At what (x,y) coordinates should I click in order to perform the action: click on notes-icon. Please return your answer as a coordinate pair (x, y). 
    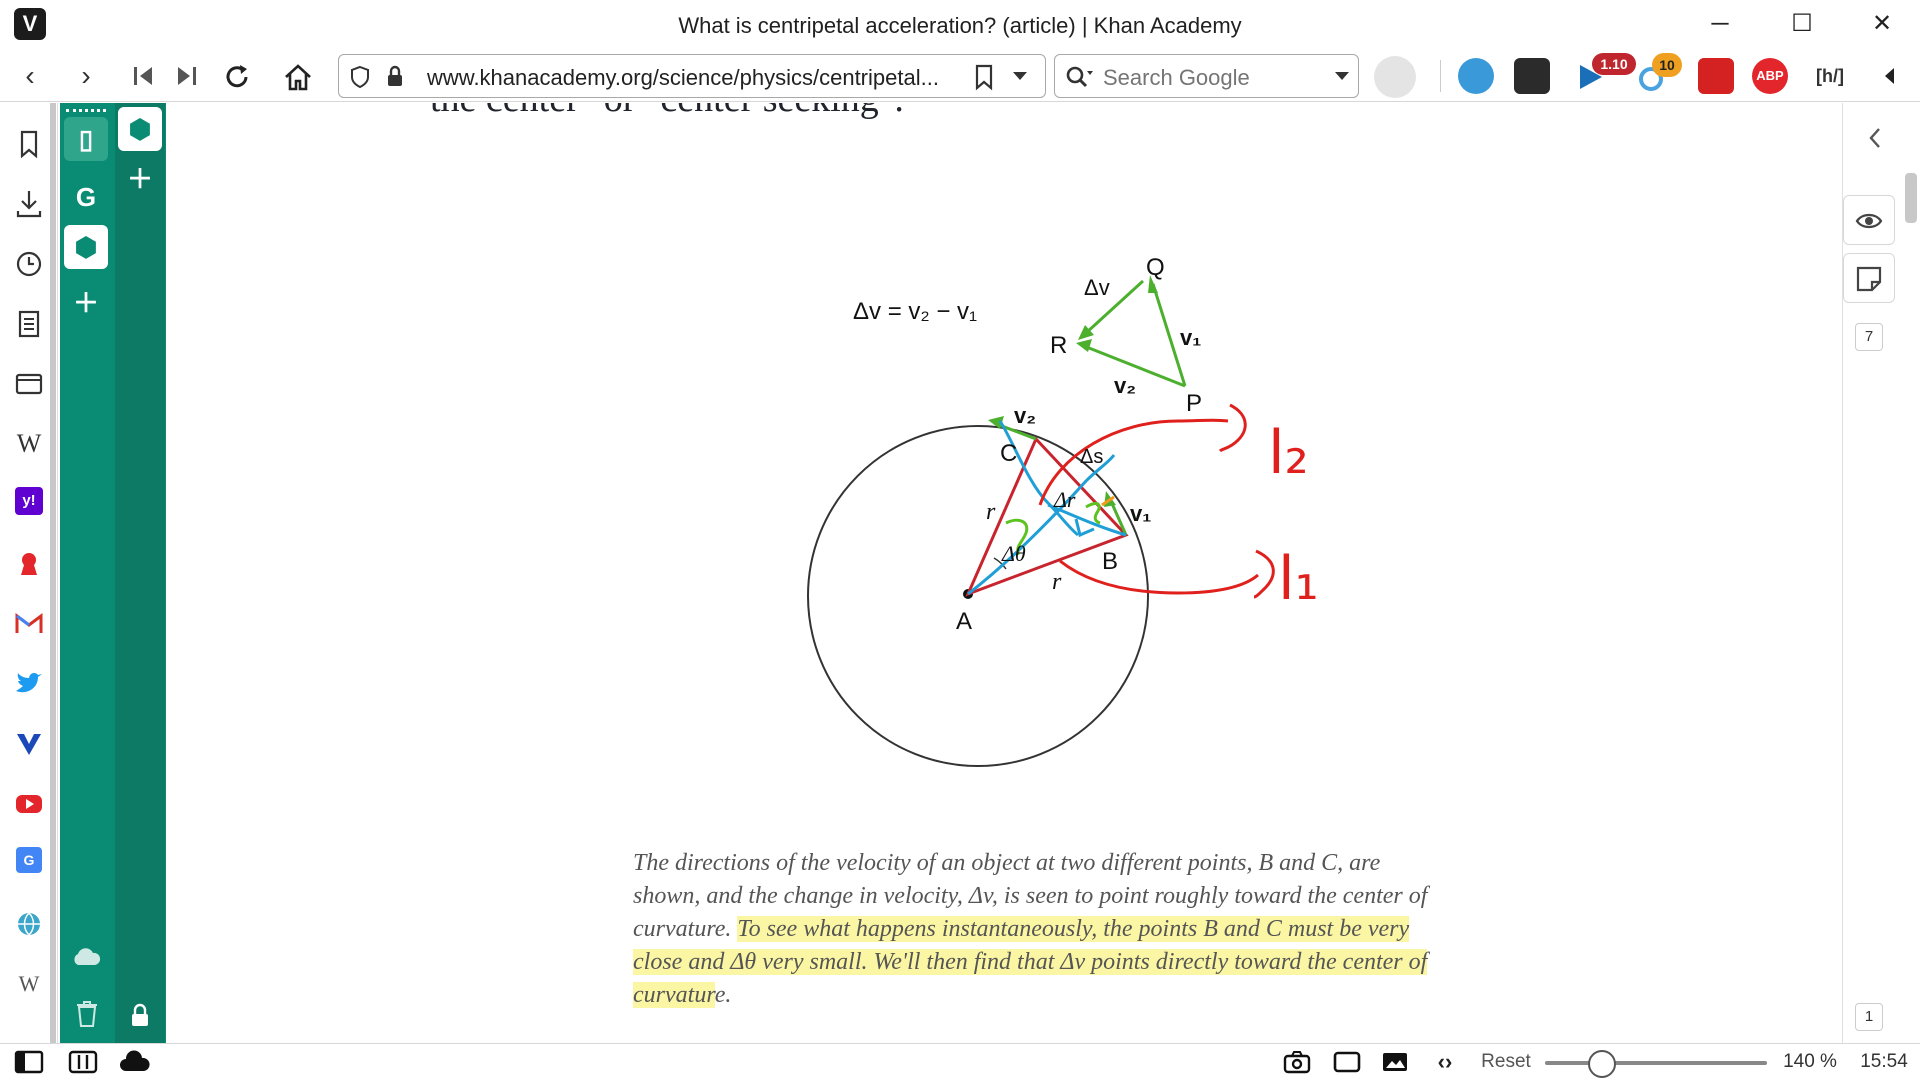
    Looking at the image, I should click on (29, 324).